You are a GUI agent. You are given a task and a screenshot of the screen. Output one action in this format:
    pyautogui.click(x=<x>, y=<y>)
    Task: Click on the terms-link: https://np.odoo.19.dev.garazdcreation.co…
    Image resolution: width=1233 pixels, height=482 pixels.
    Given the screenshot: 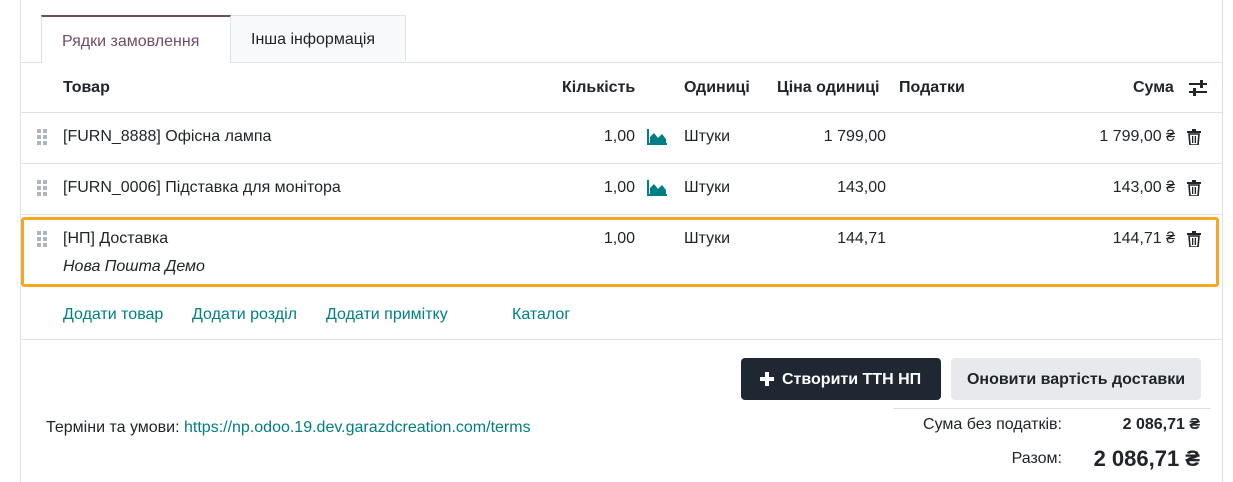 What is the action you would take?
    pyautogui.click(x=357, y=427)
    